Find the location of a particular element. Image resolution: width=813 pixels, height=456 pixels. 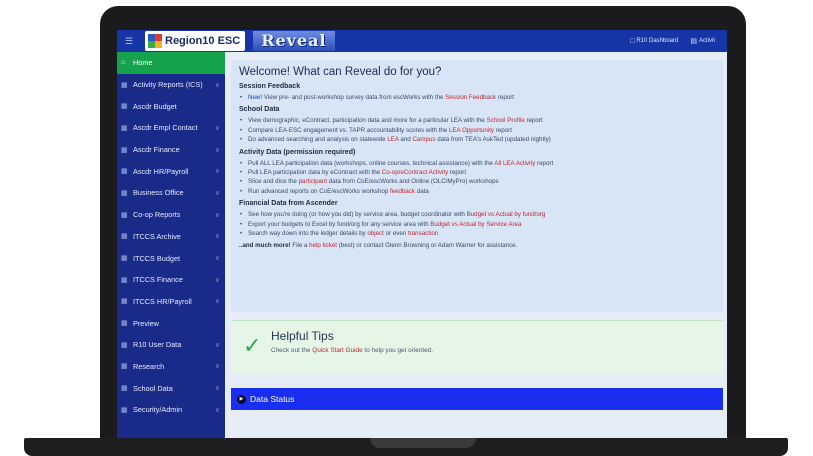

sidebar-item-itccs-finance: ▦ ITCCS Finance ∨ is located at coordinates (171, 280).